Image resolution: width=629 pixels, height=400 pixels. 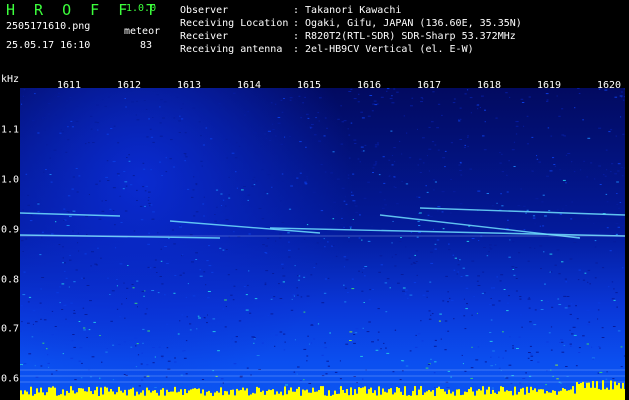 What do you see at coordinates (10, 379) in the screenshot?
I see `y-tick-label: 0.6` at bounding box center [10, 379].